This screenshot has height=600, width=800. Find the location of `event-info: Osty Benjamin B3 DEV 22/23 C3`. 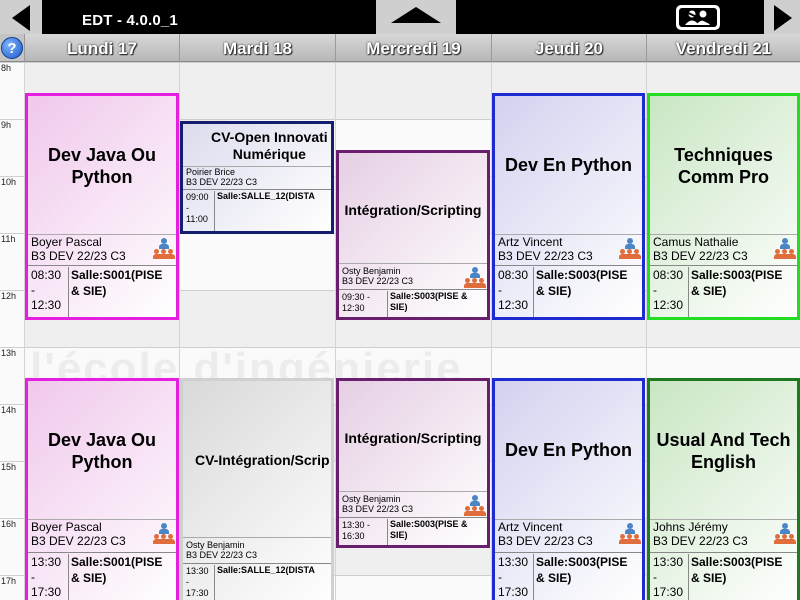

event-info: Osty Benjamin B3 DEV 22/23 C3 is located at coordinates (257, 549).